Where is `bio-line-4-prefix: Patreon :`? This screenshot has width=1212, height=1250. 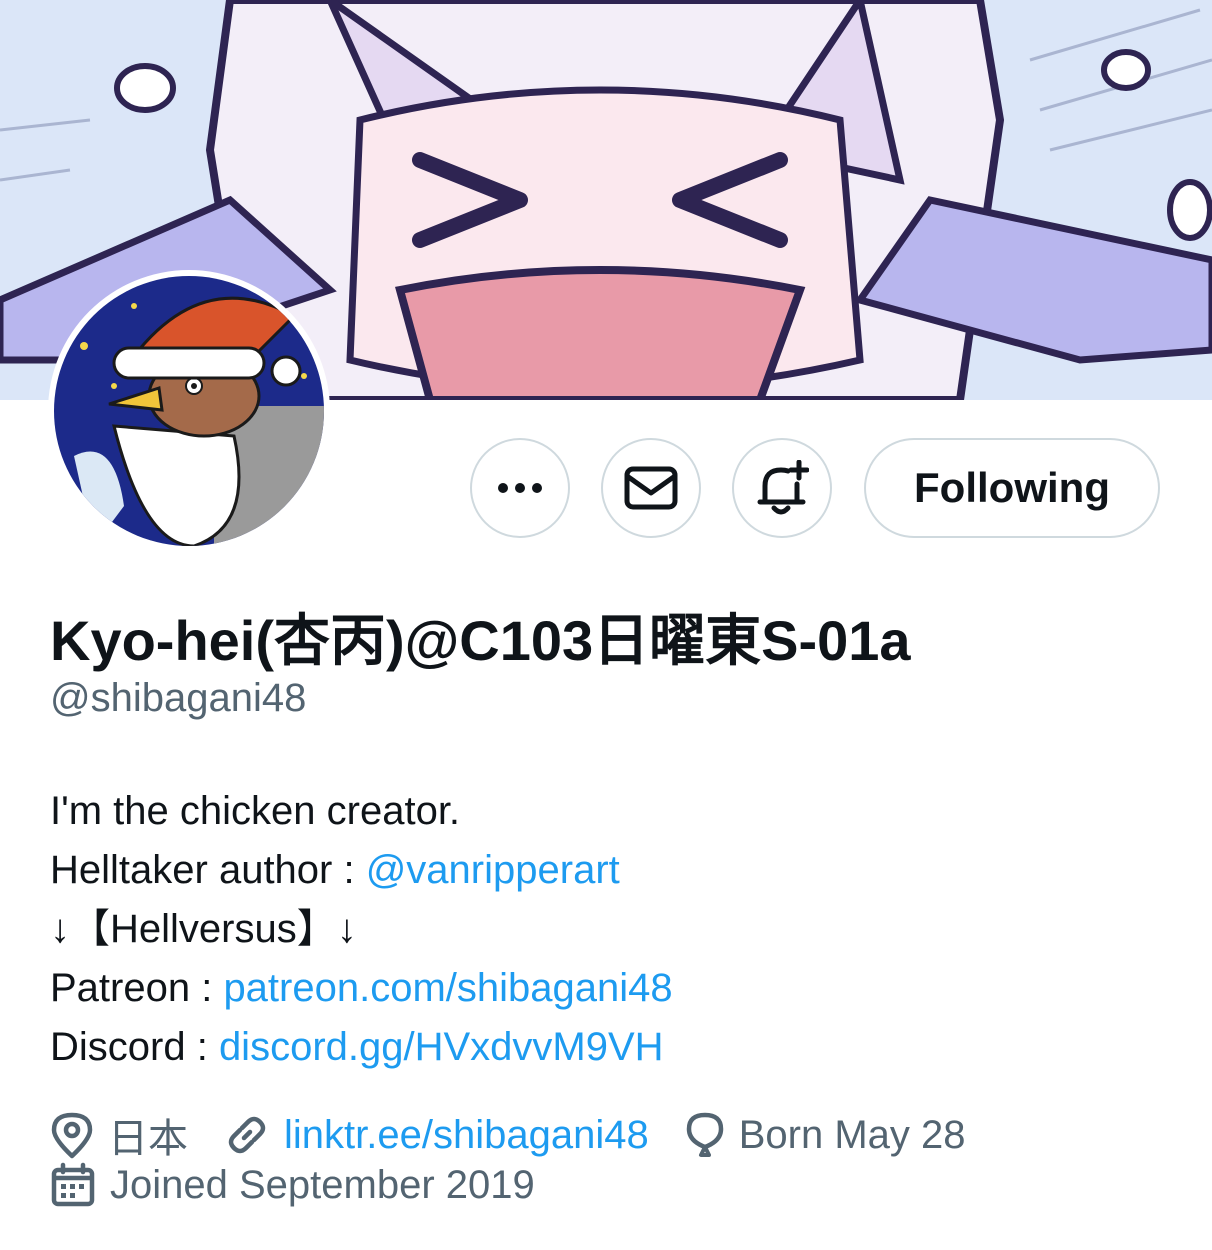 bio-line-4-prefix: Patreon : is located at coordinates (137, 988).